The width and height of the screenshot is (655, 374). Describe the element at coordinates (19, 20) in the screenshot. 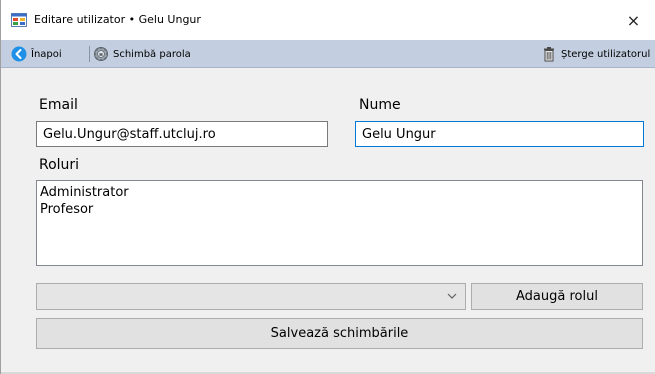

I see `app-window-icon` at that location.